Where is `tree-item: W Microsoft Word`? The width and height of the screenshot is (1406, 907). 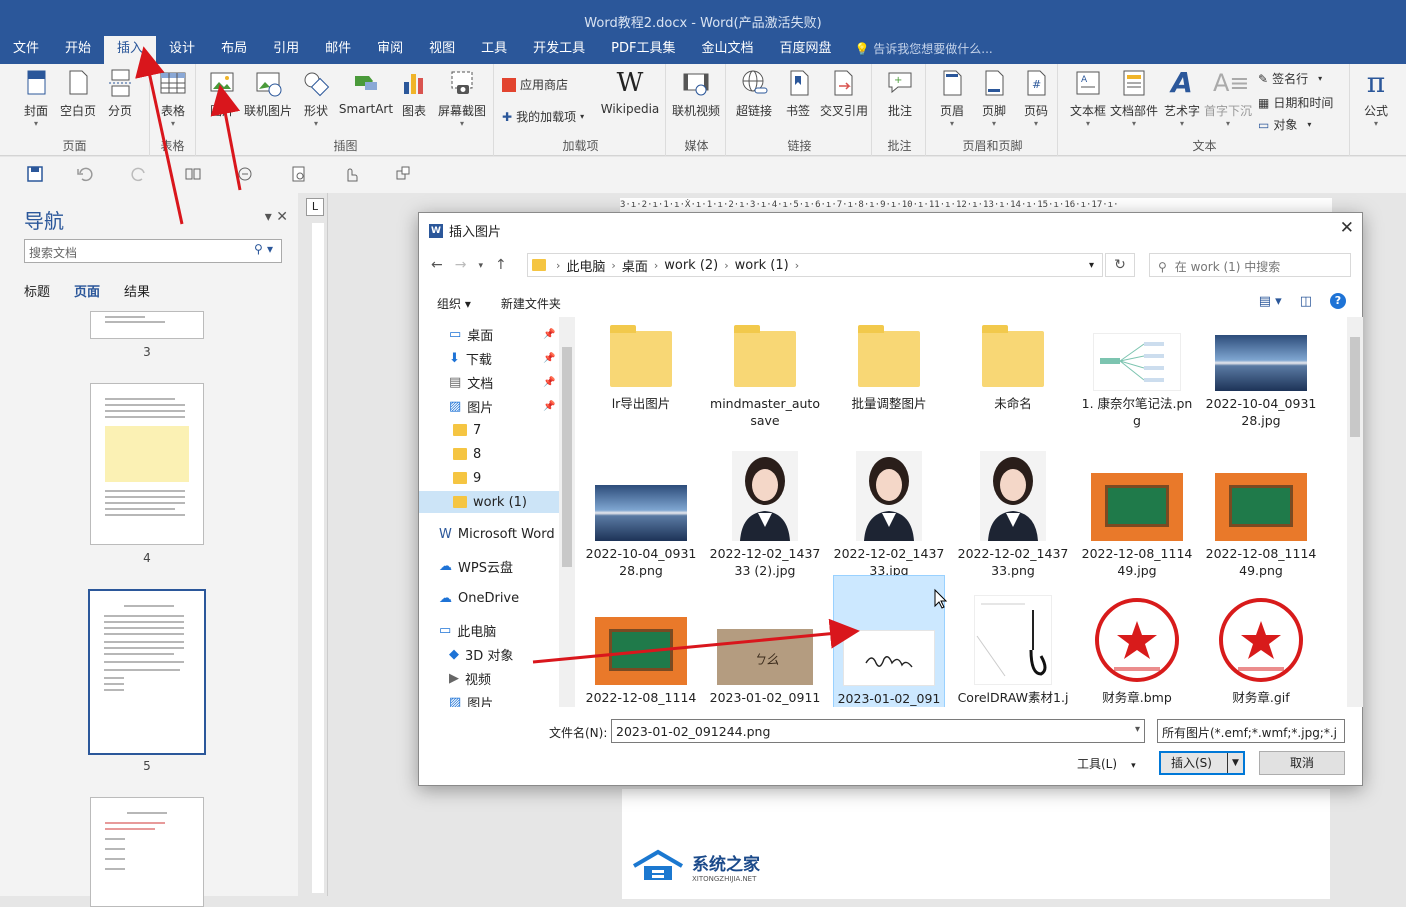 tree-item: W Microsoft Word is located at coordinates (489, 534).